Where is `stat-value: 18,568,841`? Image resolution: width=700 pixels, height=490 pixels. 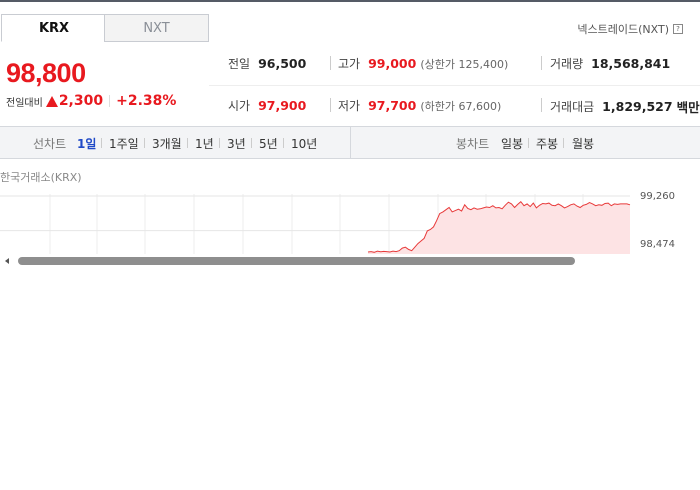
stat-value: 18,568,841 is located at coordinates (631, 63).